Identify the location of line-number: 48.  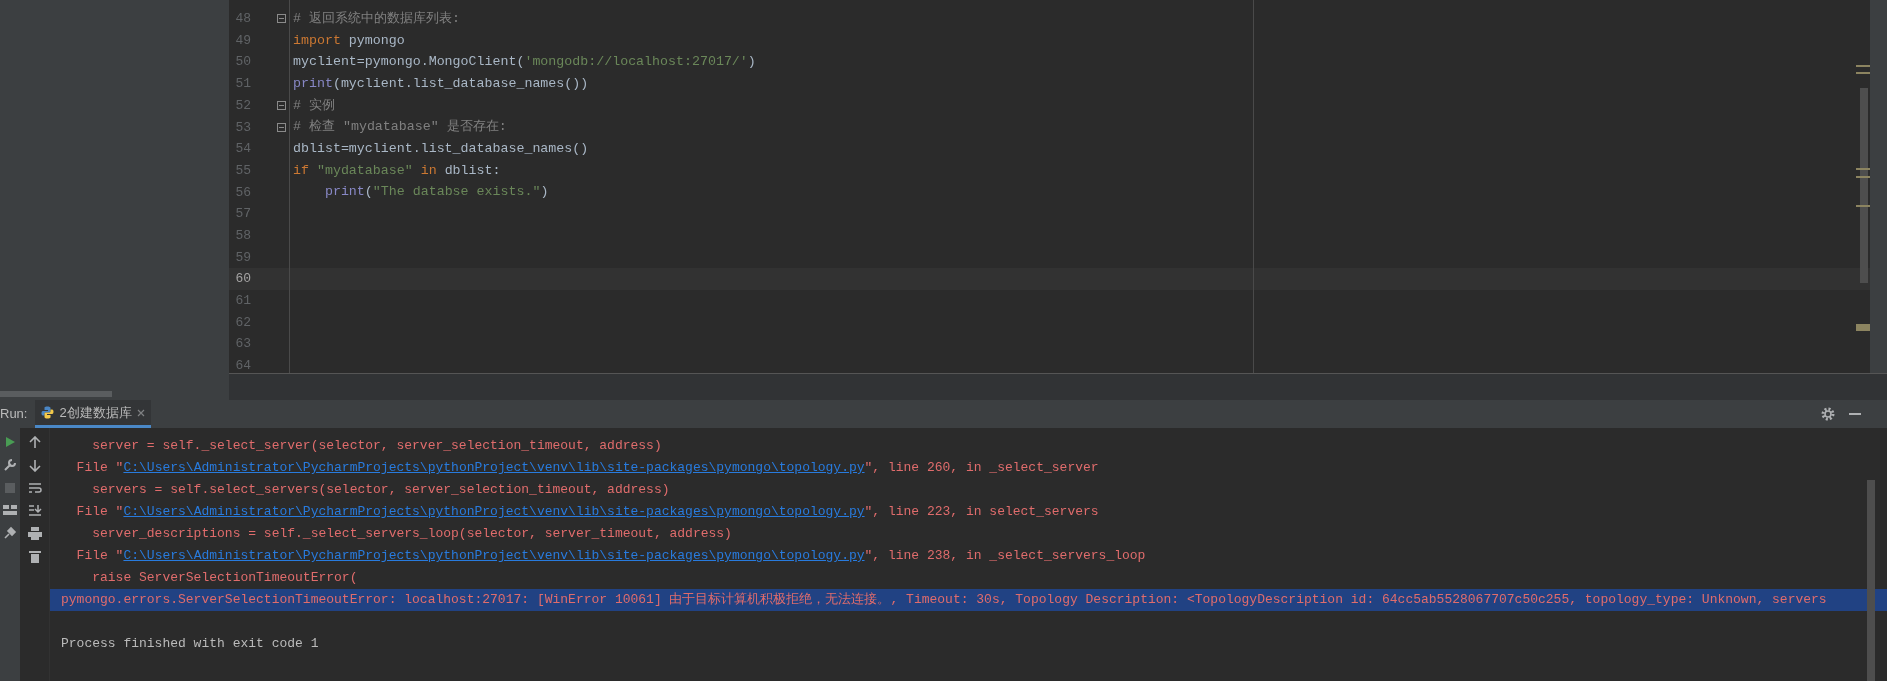
(242, 19).